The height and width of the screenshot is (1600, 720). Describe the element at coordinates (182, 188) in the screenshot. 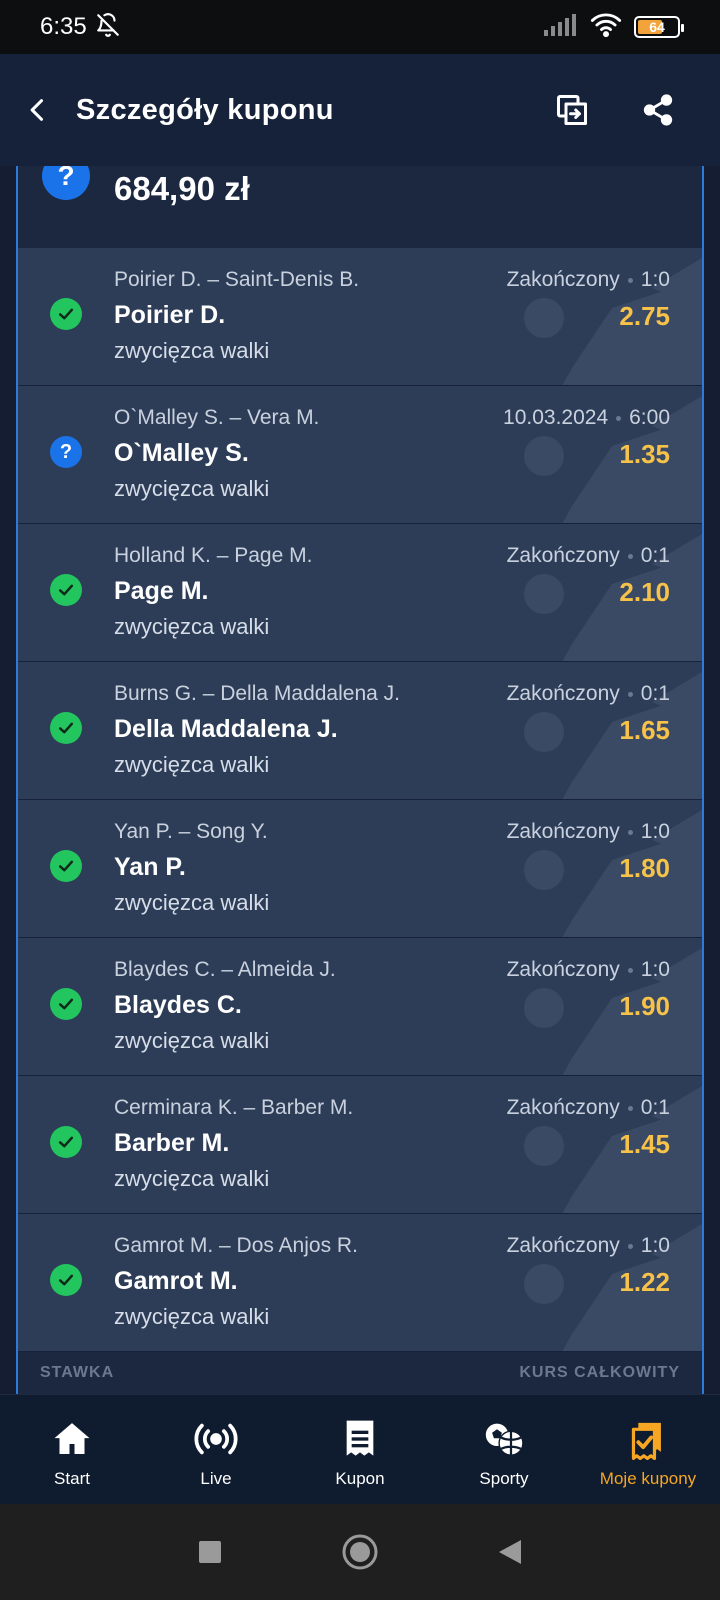

I see `potential-win-amount: 684,90 zł` at that location.